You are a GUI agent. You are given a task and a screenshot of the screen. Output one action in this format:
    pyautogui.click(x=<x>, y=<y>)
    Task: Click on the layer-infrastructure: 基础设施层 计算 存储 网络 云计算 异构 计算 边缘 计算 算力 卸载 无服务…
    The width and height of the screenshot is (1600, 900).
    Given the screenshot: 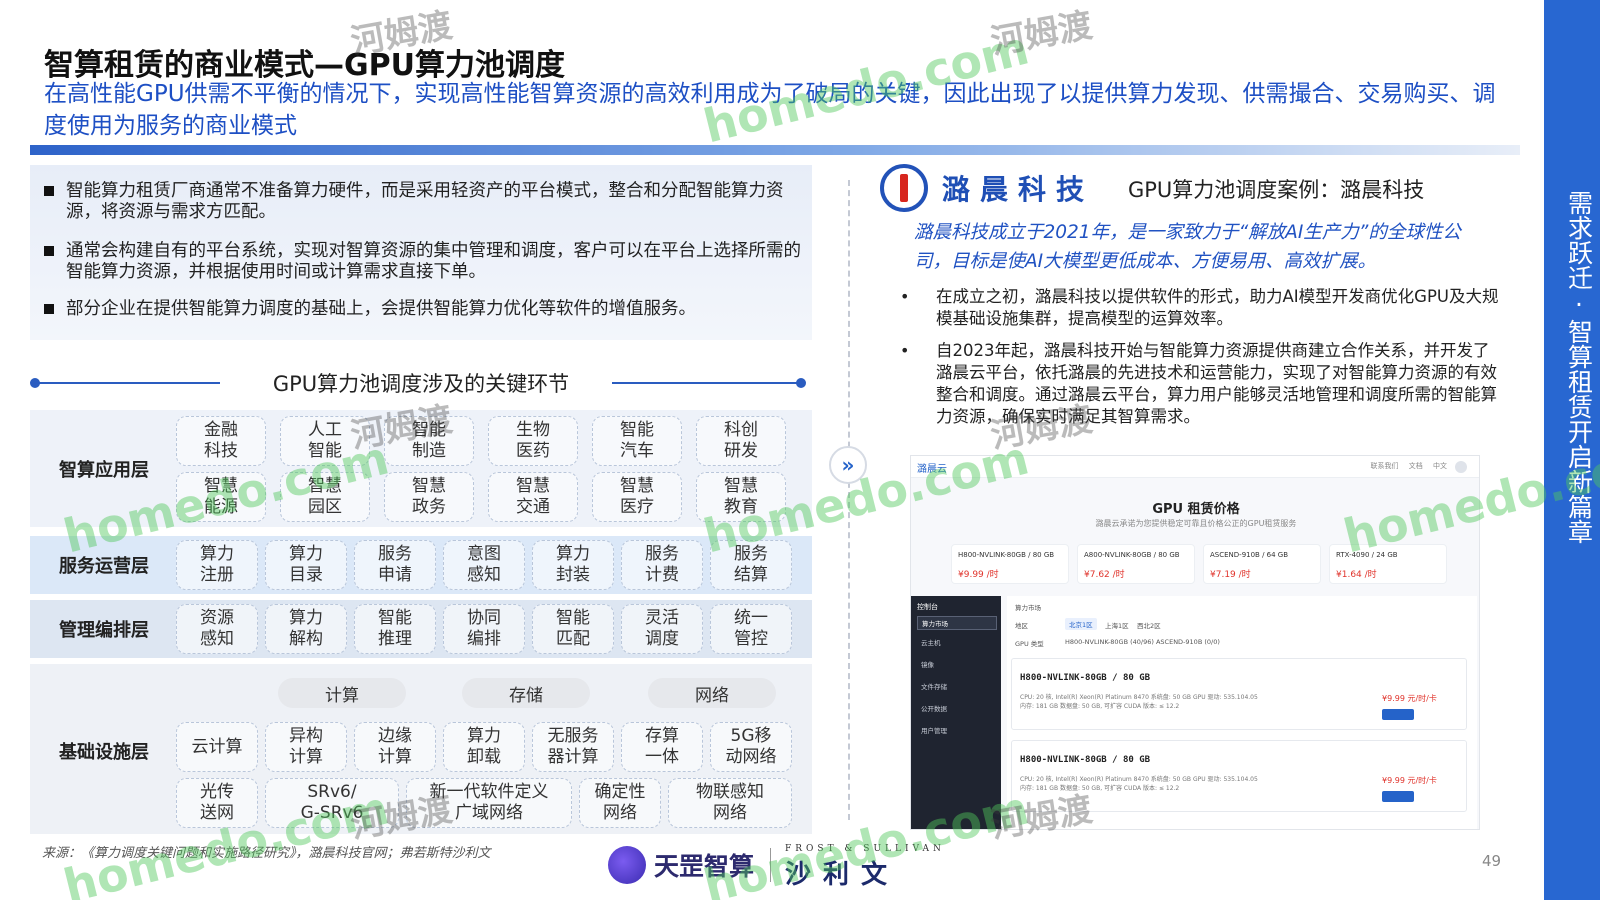 What is the action you would take?
    pyautogui.click(x=421, y=749)
    